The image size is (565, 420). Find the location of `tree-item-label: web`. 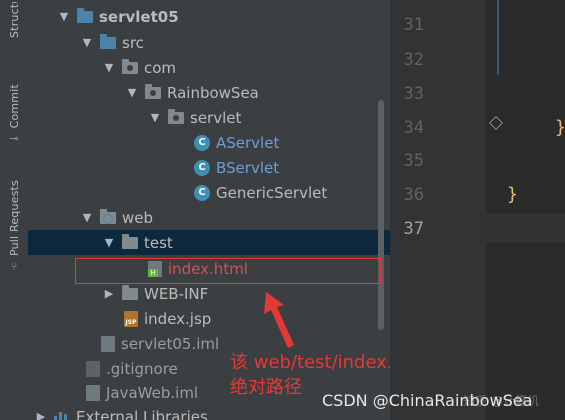

tree-item-label: web is located at coordinates (138, 217).